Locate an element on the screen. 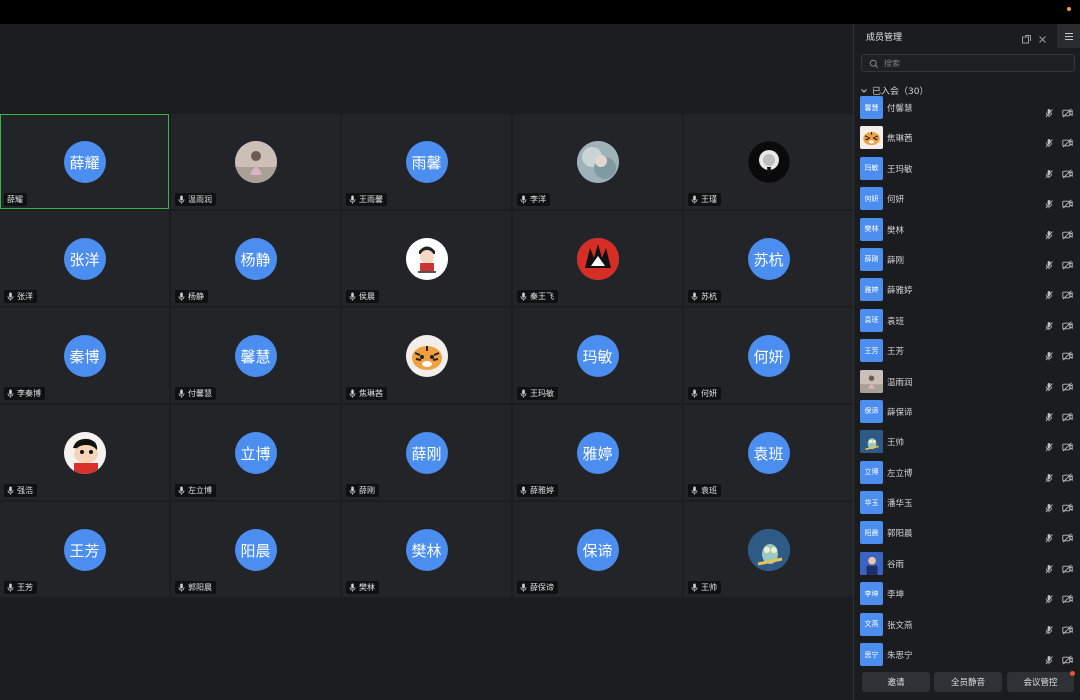 The height and width of the screenshot is (700, 1080). mute-all-button: 全员静音 is located at coordinates (968, 682).